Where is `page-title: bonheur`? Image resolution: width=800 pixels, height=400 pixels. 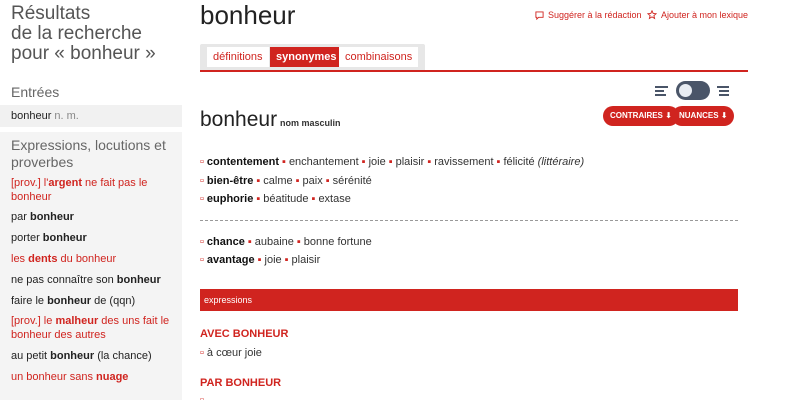
page-title: bonheur is located at coordinates (248, 15).